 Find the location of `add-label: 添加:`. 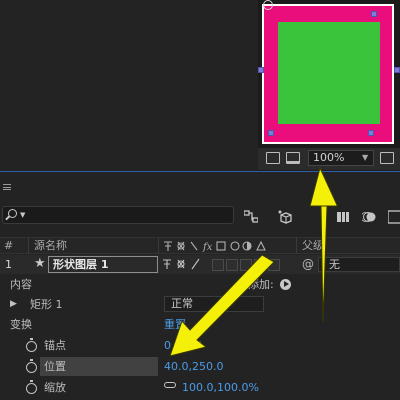

add-label: 添加: is located at coordinates (261, 284).